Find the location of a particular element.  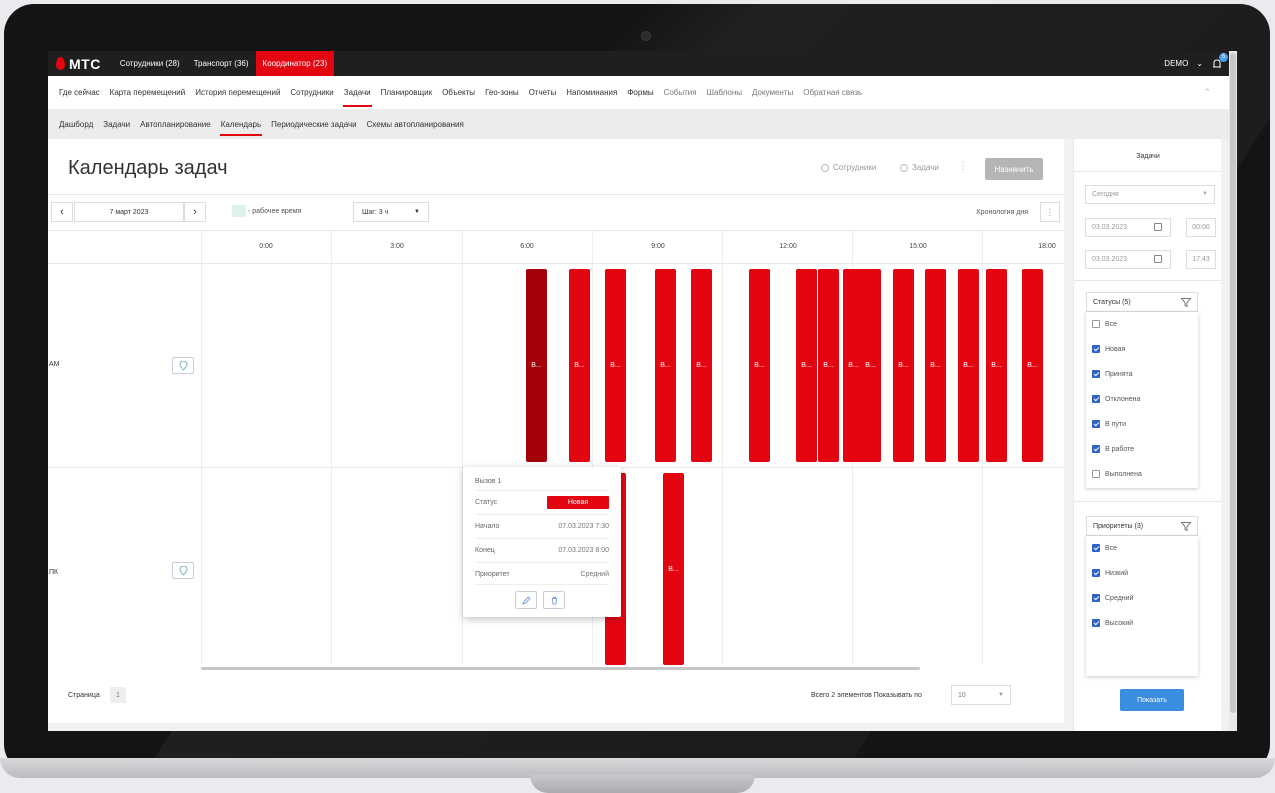

subnav-periodic-tasks: Периодические задачи is located at coordinates (313, 124).